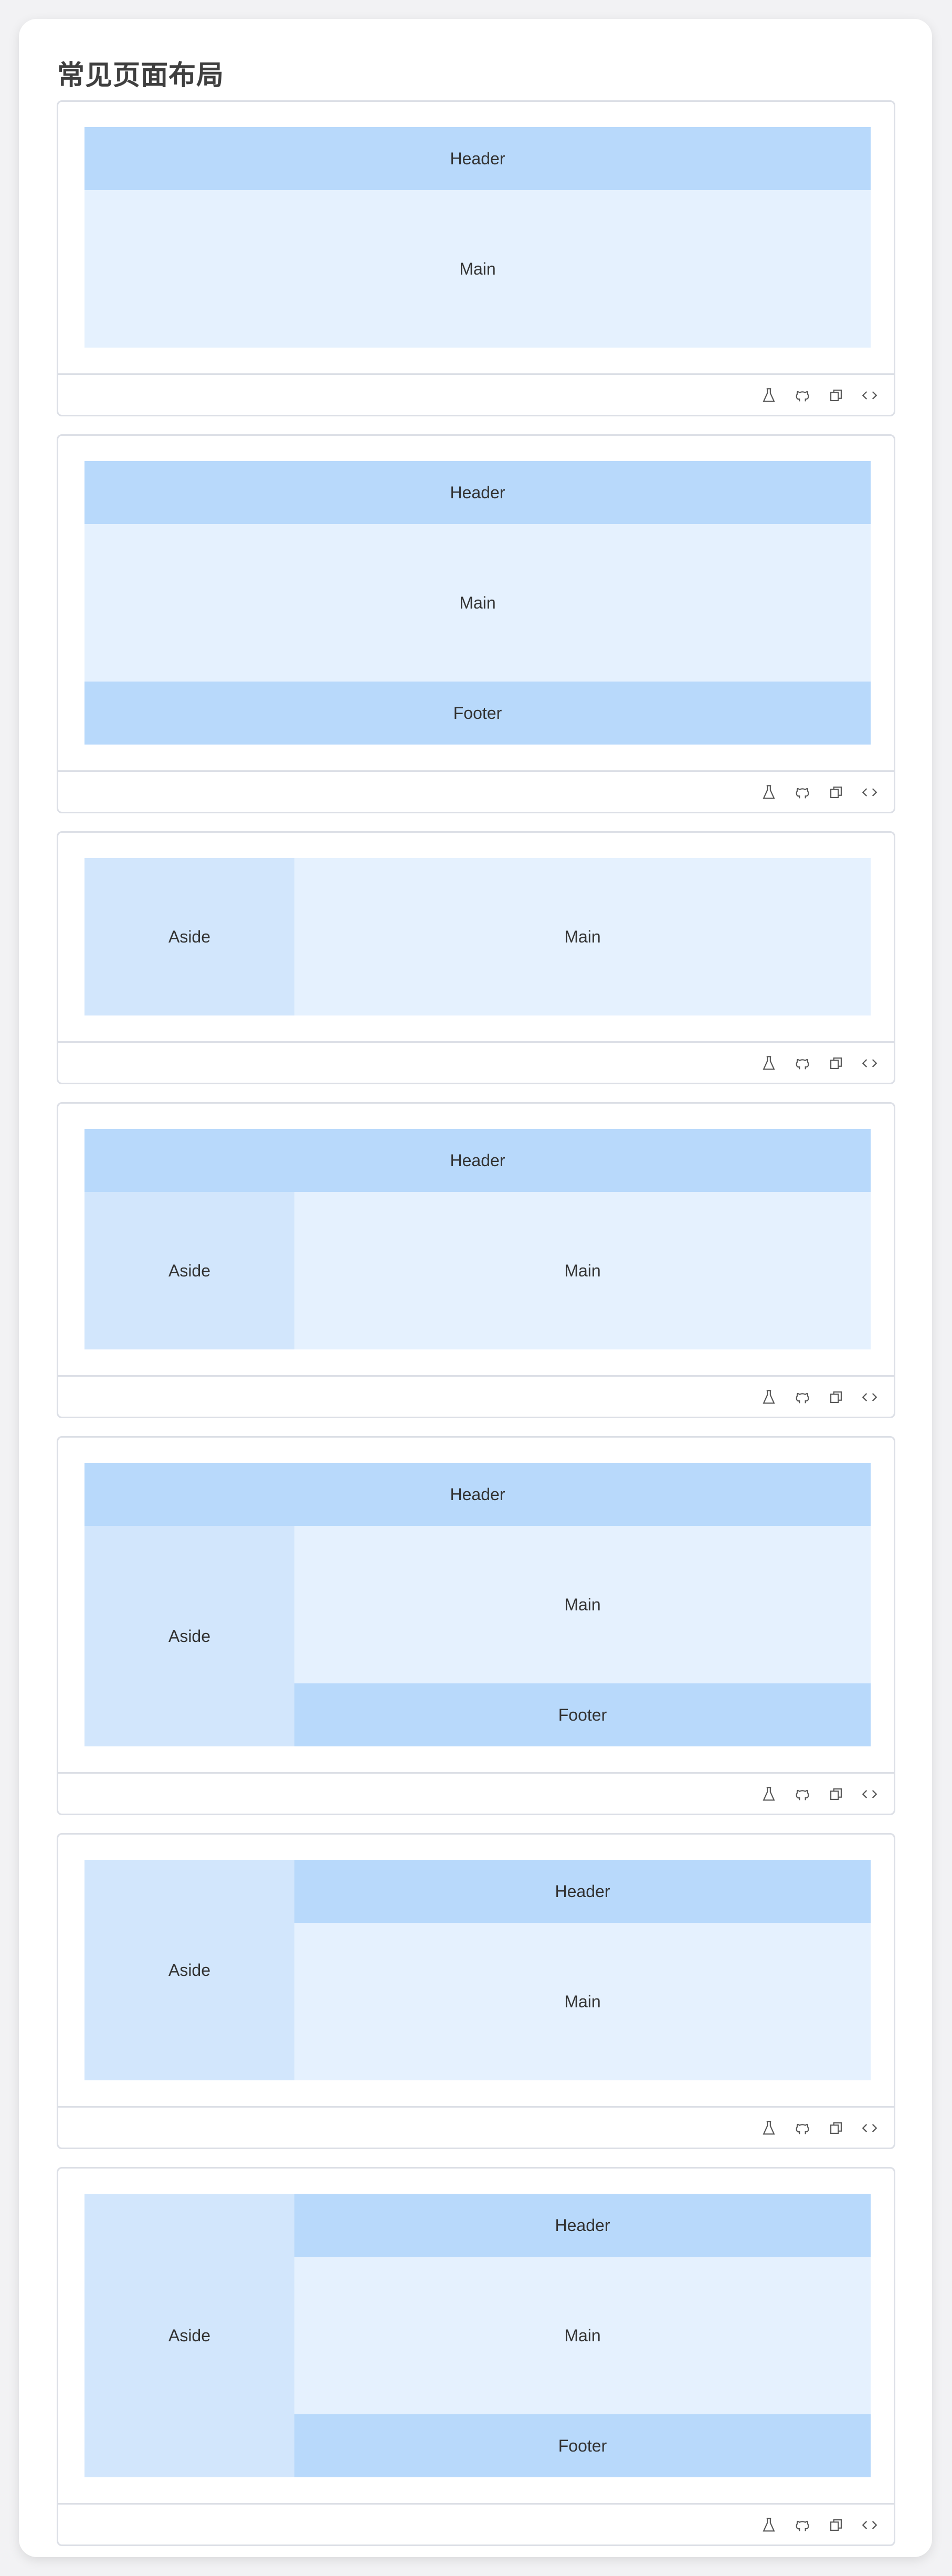  I want to click on demo-block-header-main: Header Main, so click(476, 258).